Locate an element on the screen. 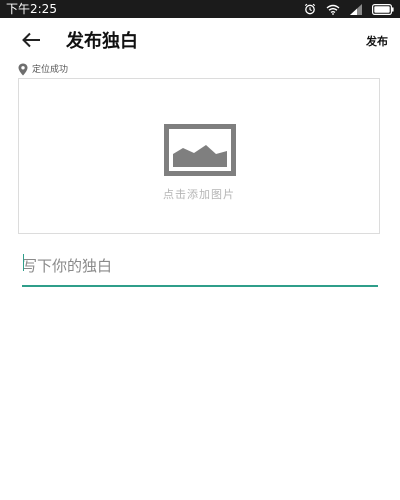 The image size is (400, 500). location-pin-icon is located at coordinates (23, 70).